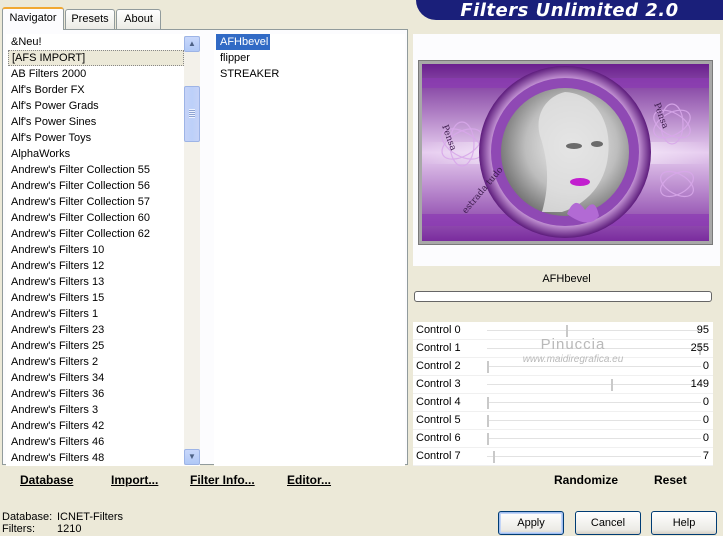 This screenshot has height=536, width=723. I want to click on category-item: Andrew's Filters 25, so click(96, 346).